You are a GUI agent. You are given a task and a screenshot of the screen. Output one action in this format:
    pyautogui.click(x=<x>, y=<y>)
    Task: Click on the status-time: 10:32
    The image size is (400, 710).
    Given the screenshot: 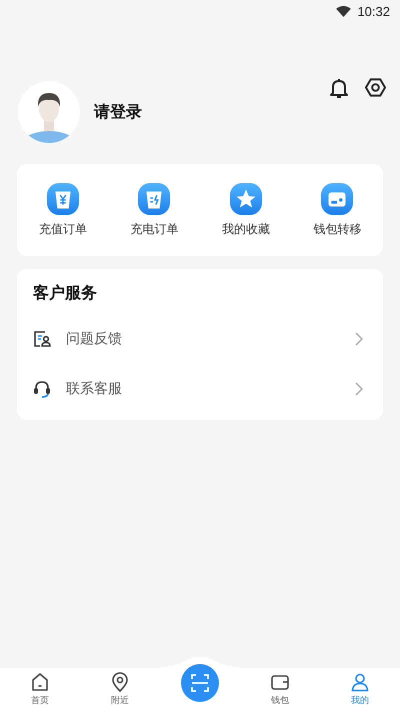 What is the action you would take?
    pyautogui.click(x=373, y=11)
    